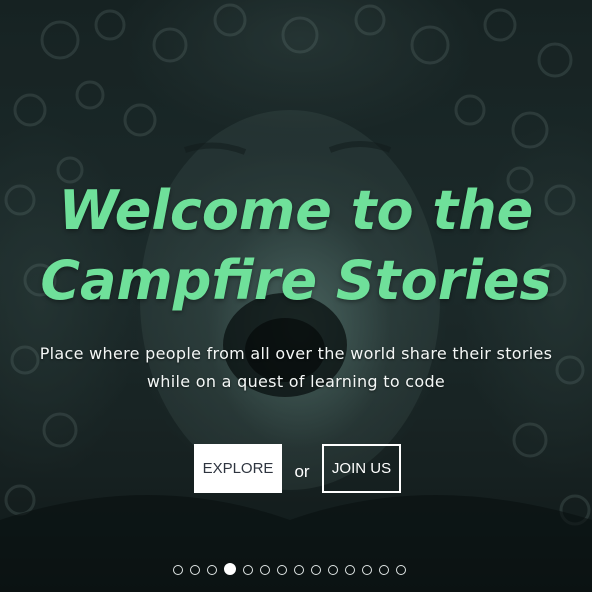  I want to click on or-separator: or, so click(302, 471).